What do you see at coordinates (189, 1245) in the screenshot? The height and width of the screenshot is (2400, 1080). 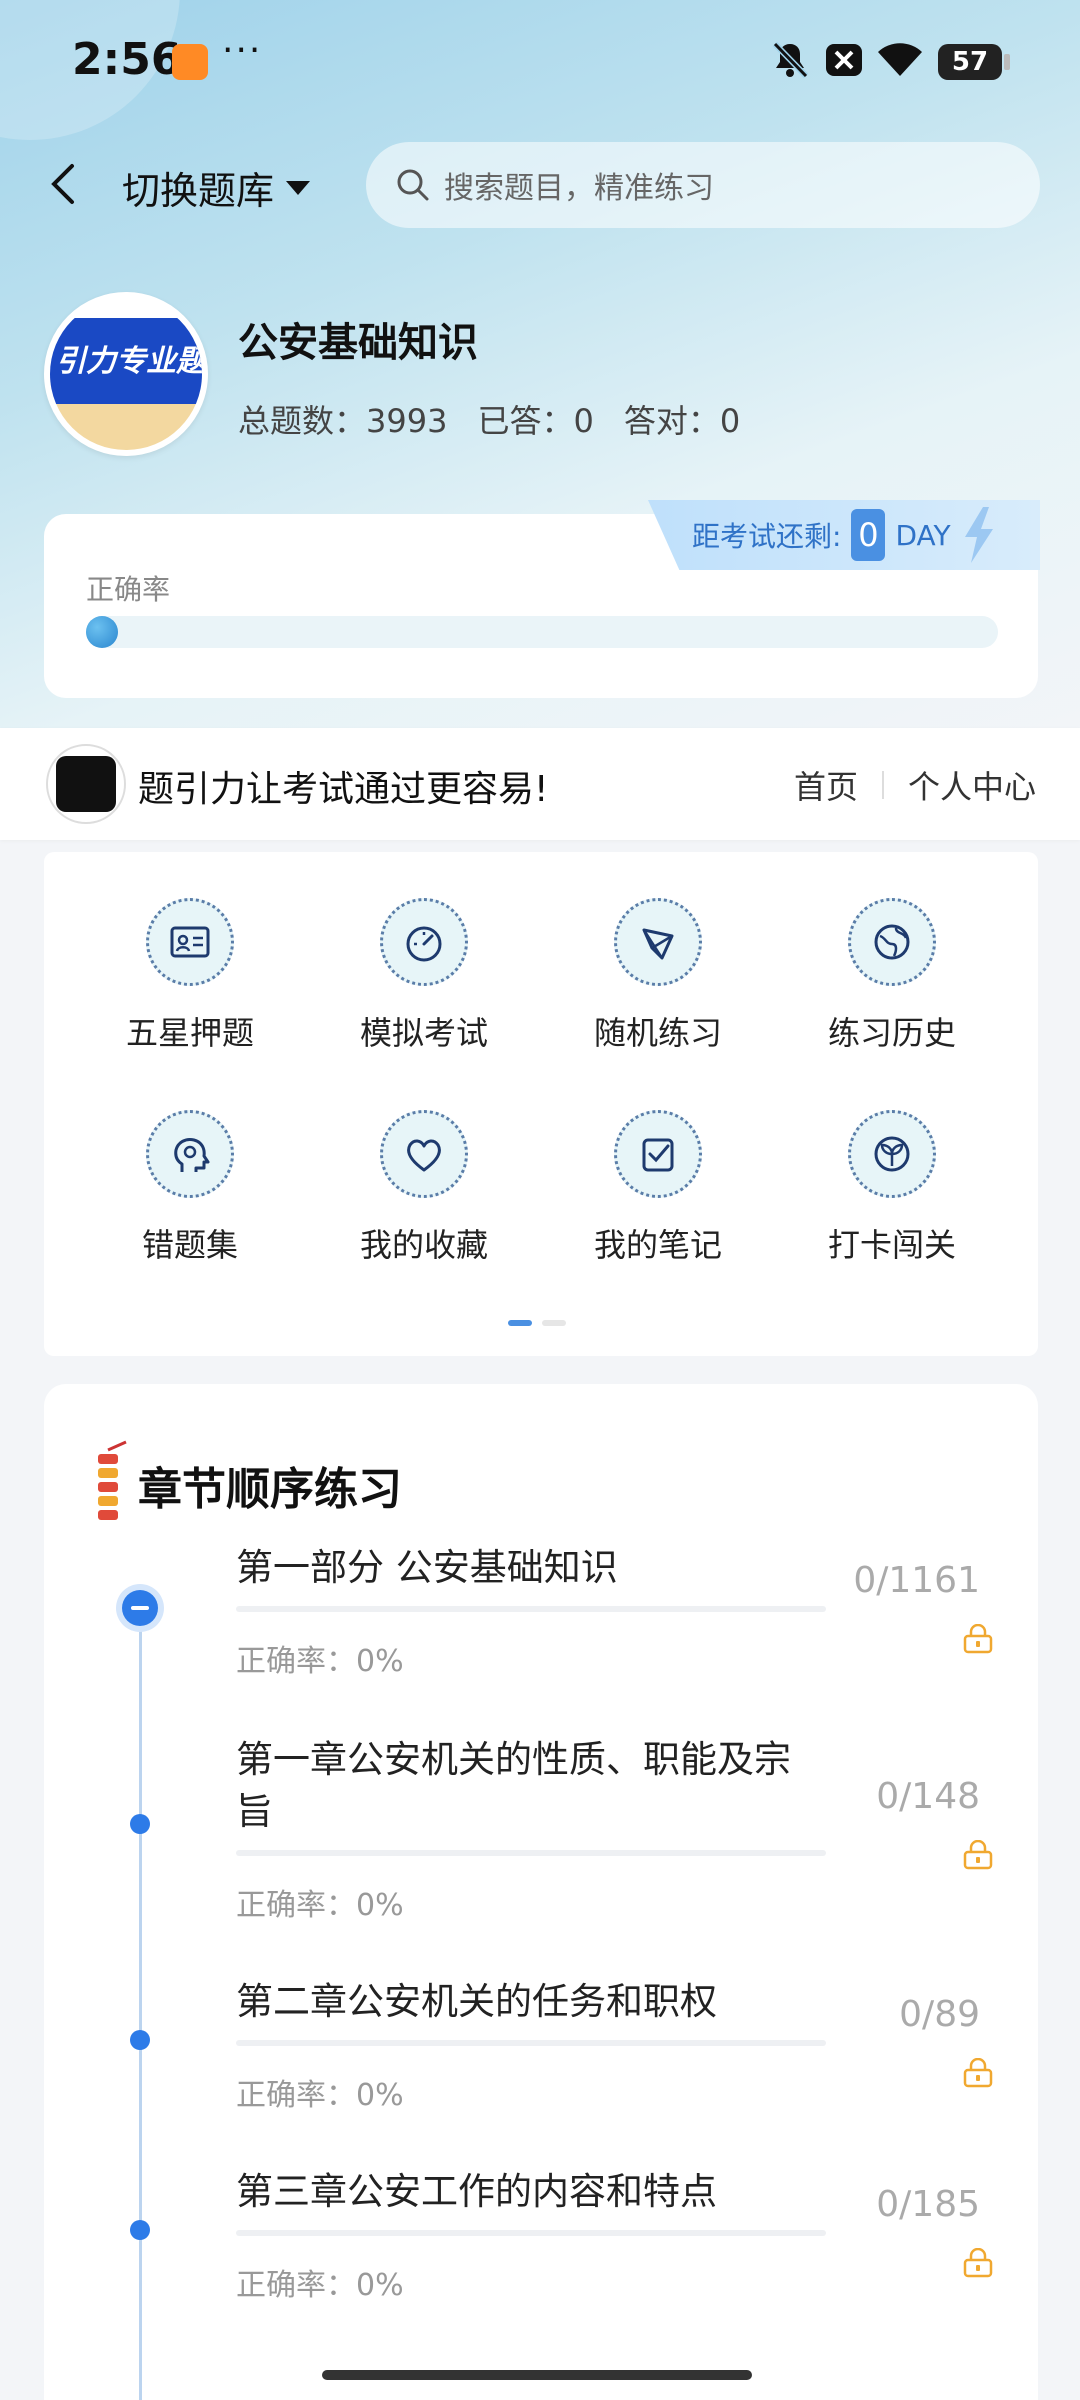 I see `grid-item-label: 错题集` at bounding box center [189, 1245].